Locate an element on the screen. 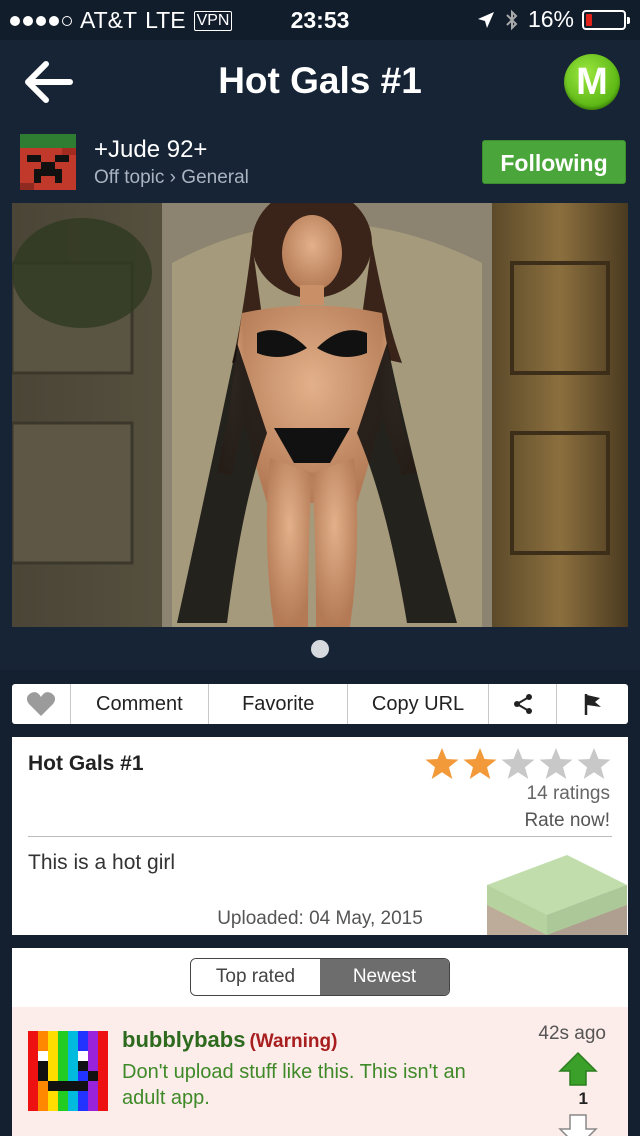 This screenshot has width=640, height=1136. following-button: Following is located at coordinates (554, 162).